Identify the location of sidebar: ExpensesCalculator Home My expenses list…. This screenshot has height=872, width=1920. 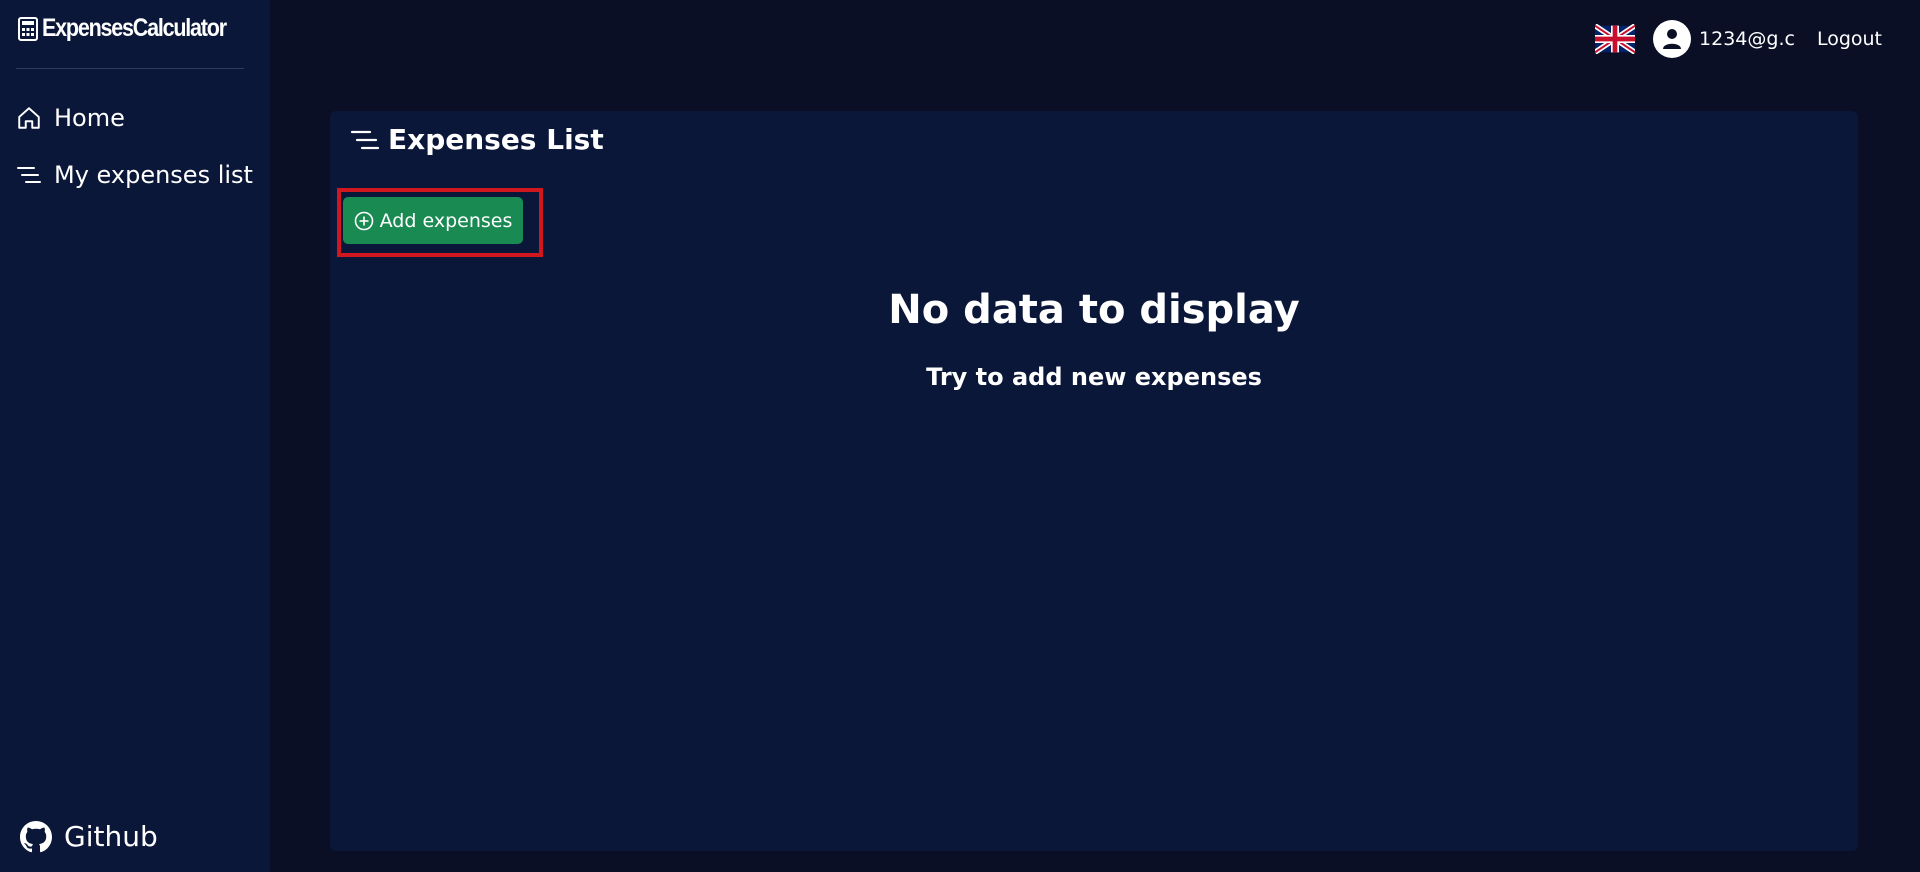
(135, 436).